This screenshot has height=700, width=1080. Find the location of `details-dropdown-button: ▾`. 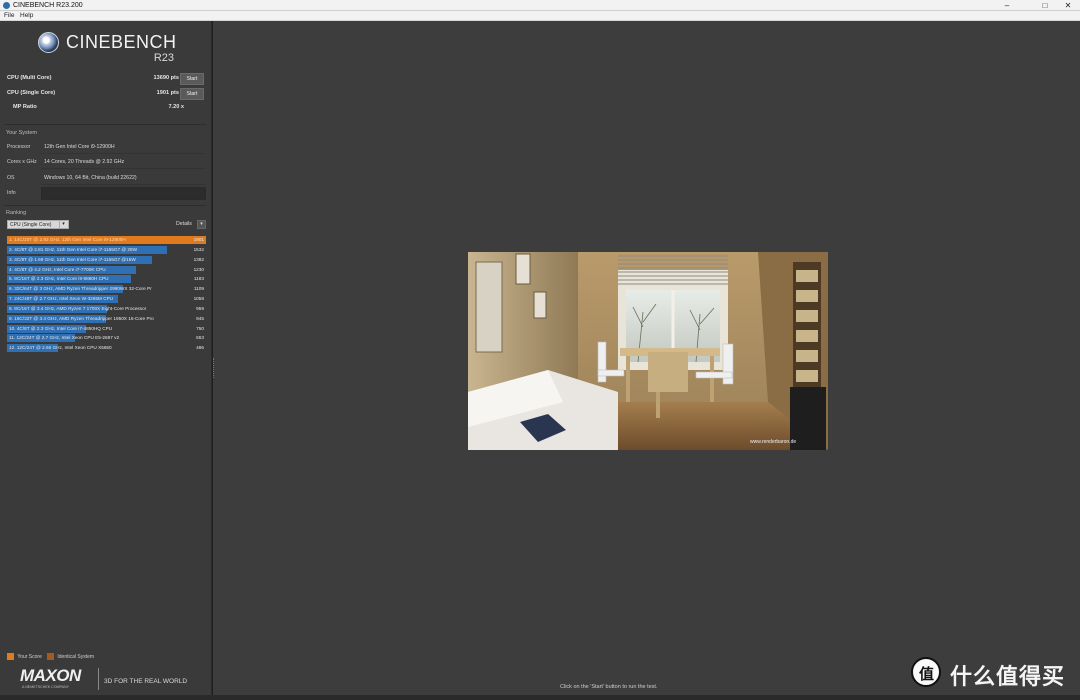

details-dropdown-button: ▾ is located at coordinates (201, 224).